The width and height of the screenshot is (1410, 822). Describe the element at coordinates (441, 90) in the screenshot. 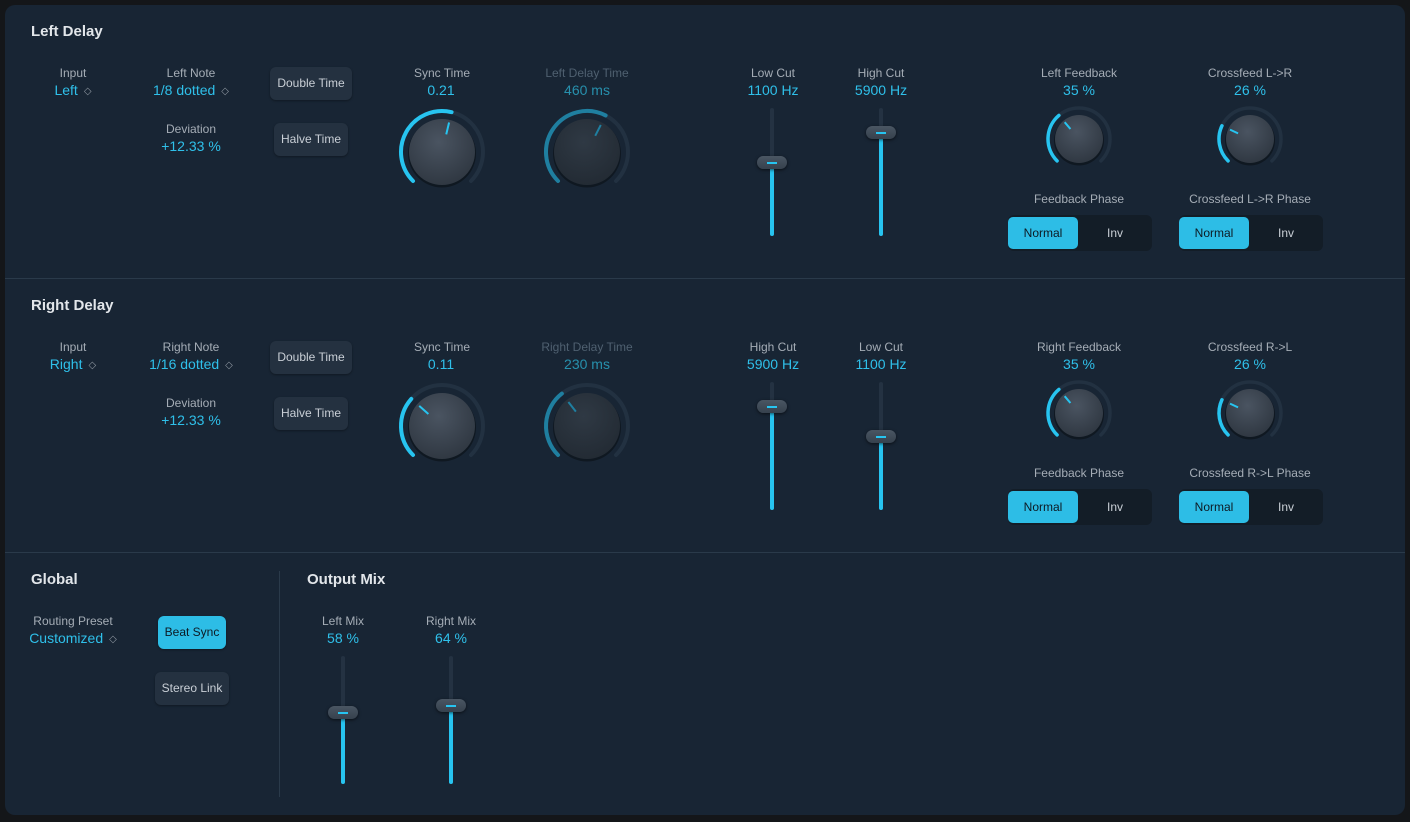

I see `sync-time-value: 0.21` at that location.